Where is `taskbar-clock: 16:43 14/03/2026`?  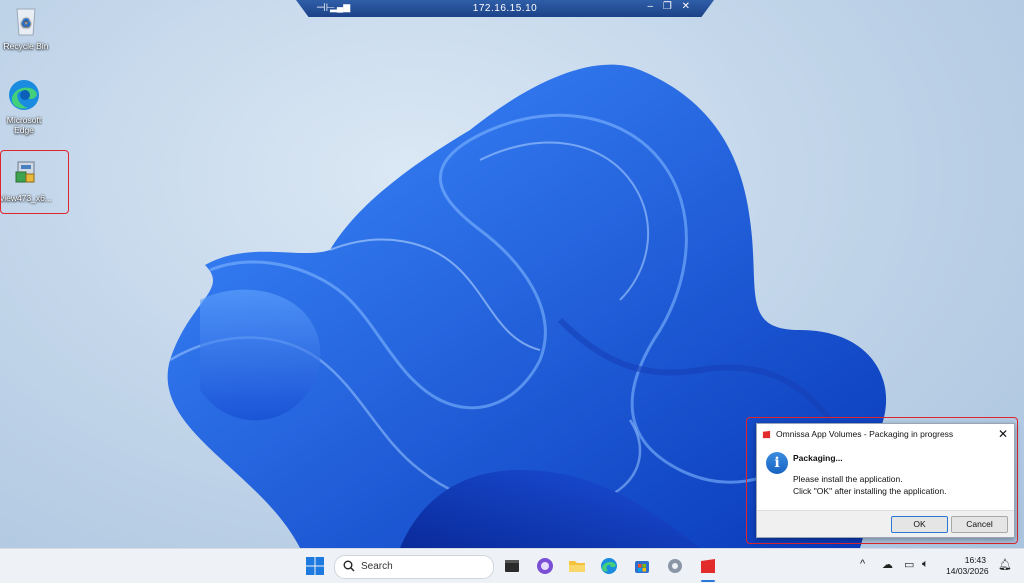
taskbar-clock: 16:43 14/03/2026 is located at coordinates (967, 566).